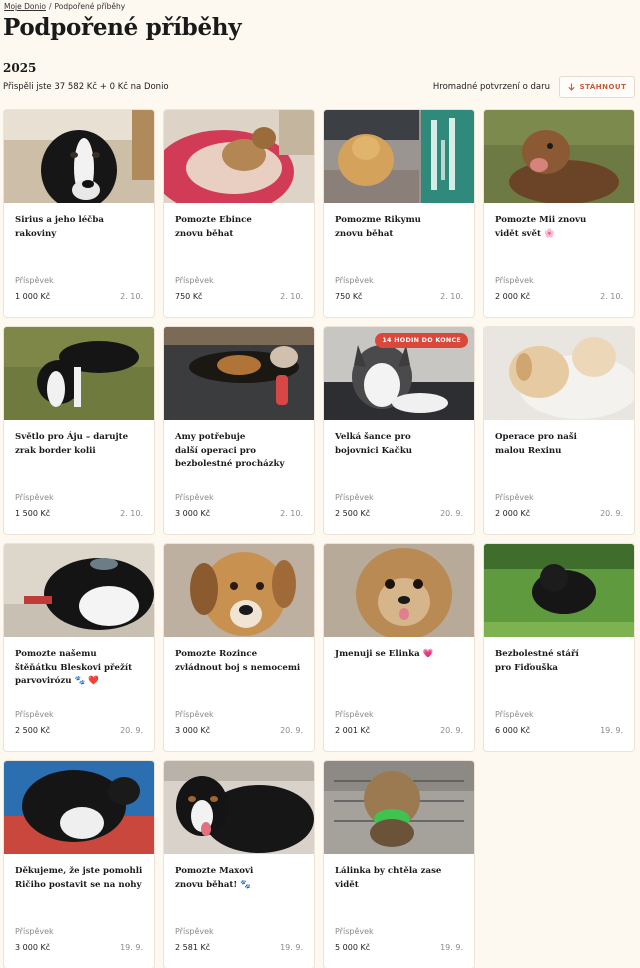 The width and height of the screenshot is (640, 968). I want to click on year-heading: 2025, so click(20, 68).